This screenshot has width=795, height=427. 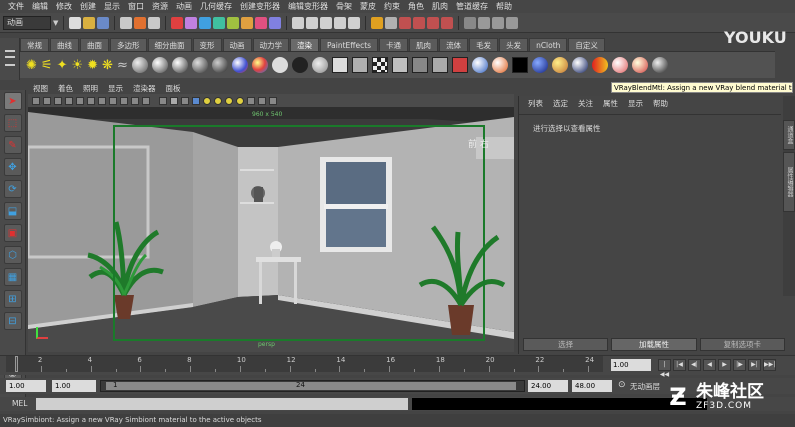 I want to click on shelf-tab: 动画, so click(x=237, y=44).